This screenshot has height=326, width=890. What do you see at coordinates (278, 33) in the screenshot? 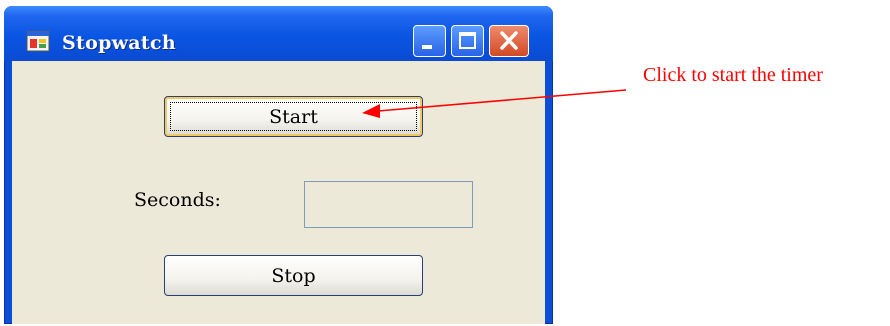
I see `title-bar: Stopwatch` at bounding box center [278, 33].